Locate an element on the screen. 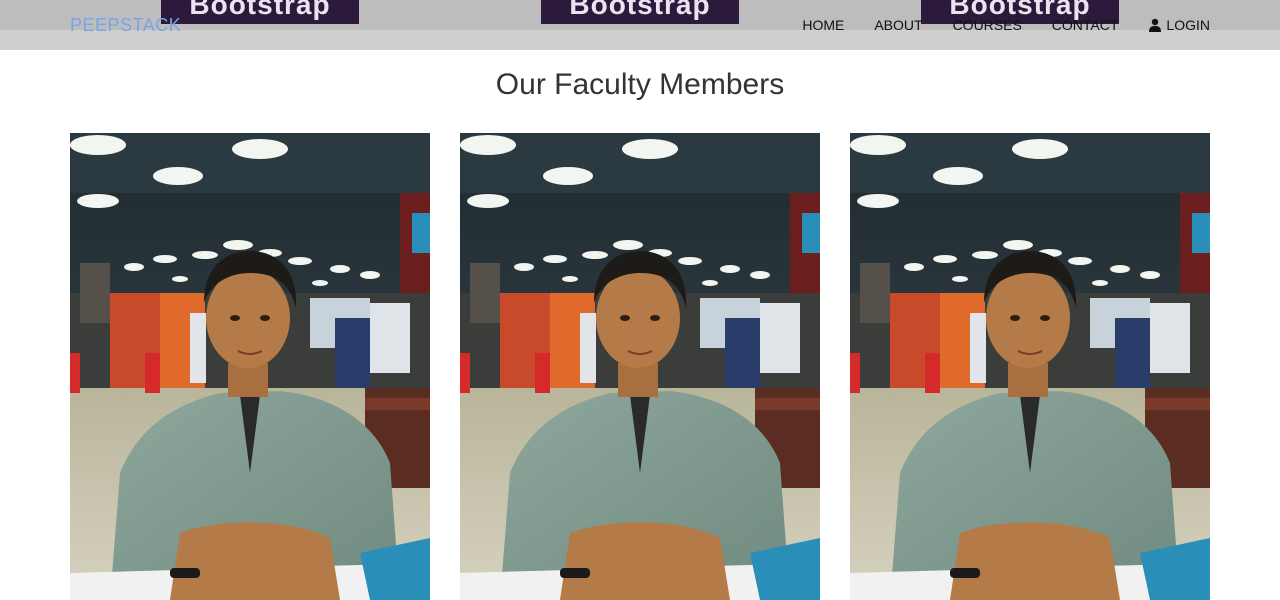  nav-contact-link: CONTACT is located at coordinates (1085, 25).